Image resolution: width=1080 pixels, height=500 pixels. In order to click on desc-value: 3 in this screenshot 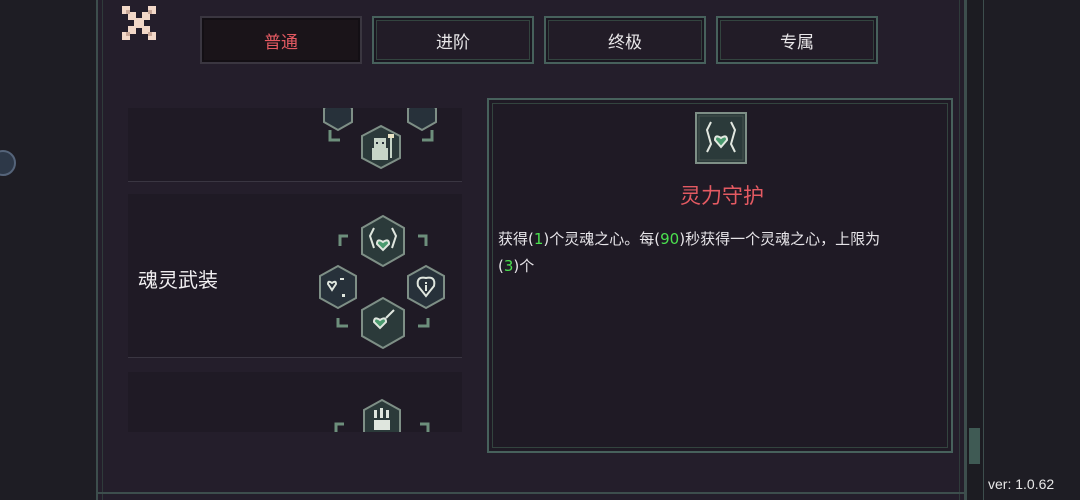, I will do `click(508, 266)`.